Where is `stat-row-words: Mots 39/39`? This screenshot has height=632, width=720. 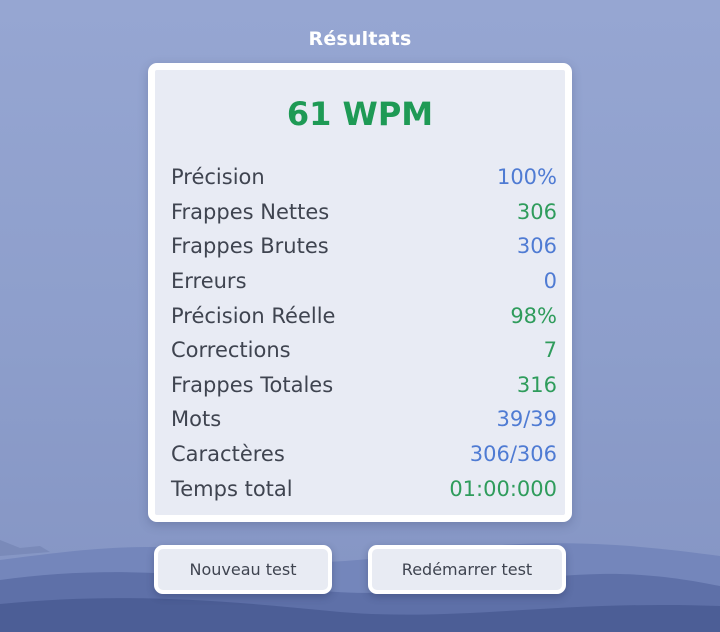
stat-row-words: Mots 39/39 is located at coordinates (364, 419).